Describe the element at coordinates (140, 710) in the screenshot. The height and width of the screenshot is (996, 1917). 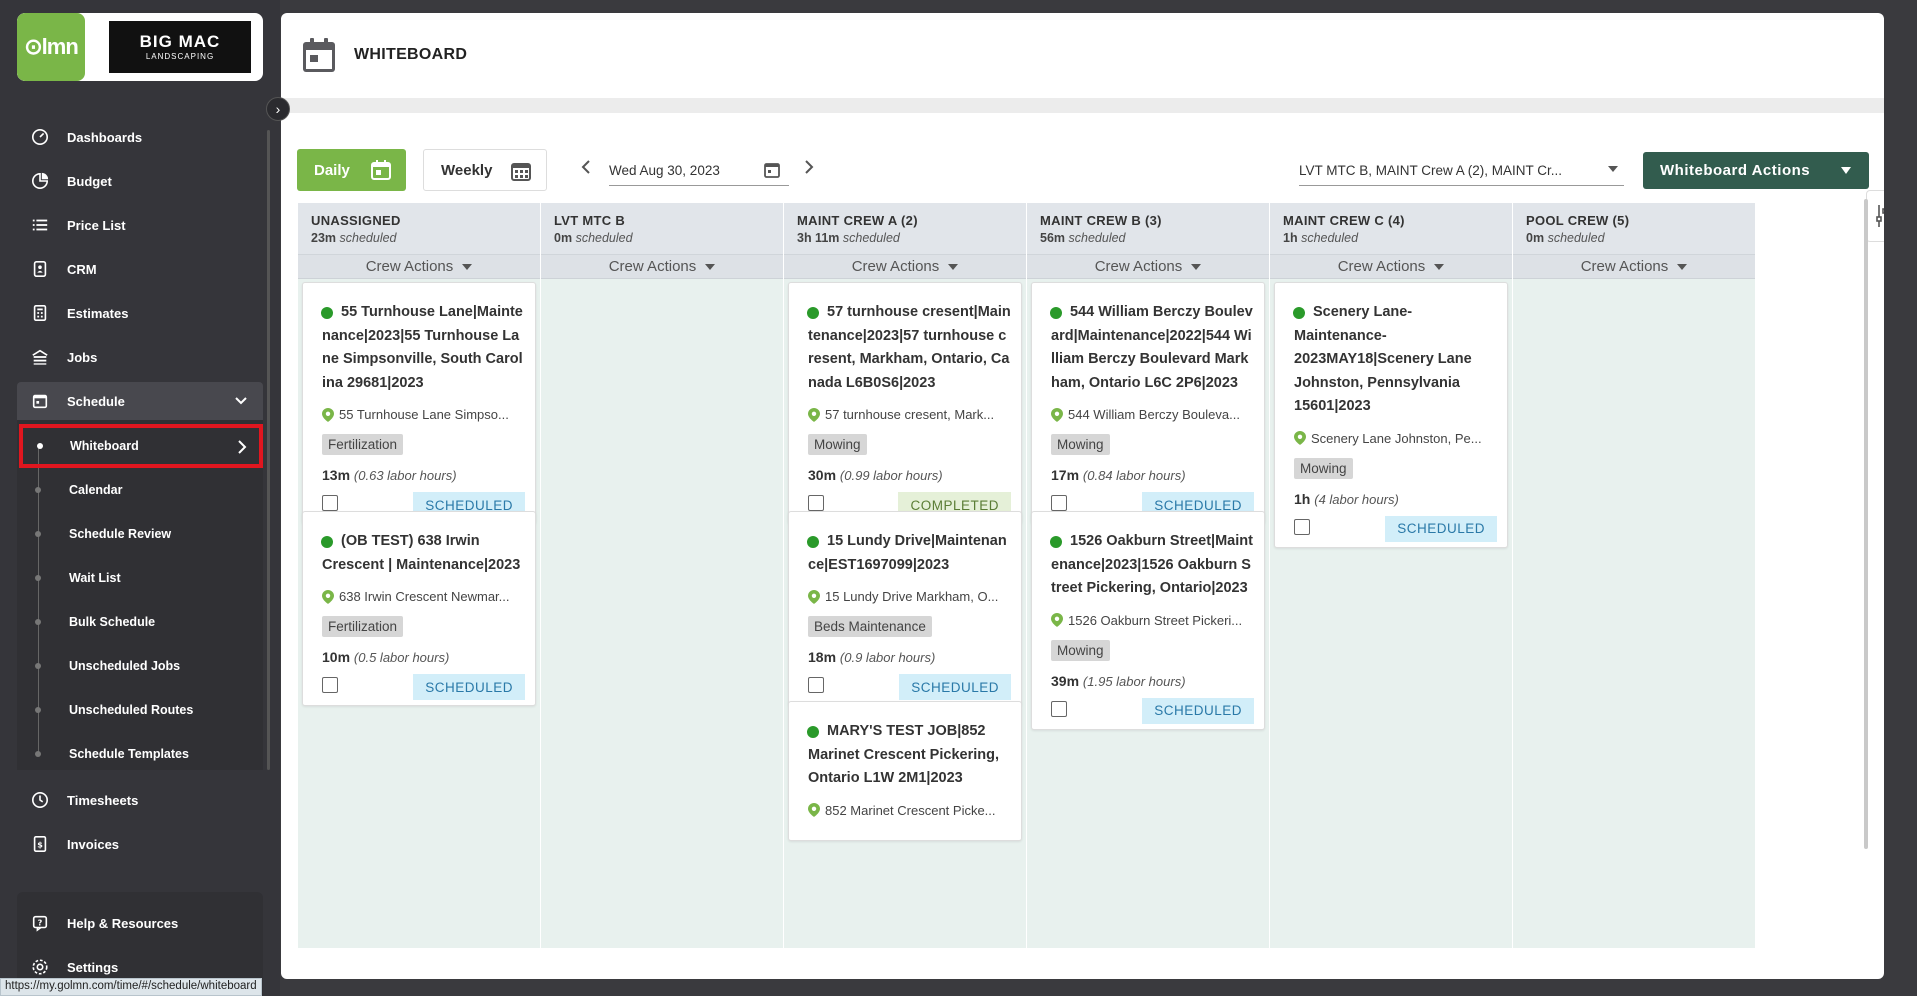
I see `sidebar-item-unscheduled-routes: Unscheduled Routes` at that location.